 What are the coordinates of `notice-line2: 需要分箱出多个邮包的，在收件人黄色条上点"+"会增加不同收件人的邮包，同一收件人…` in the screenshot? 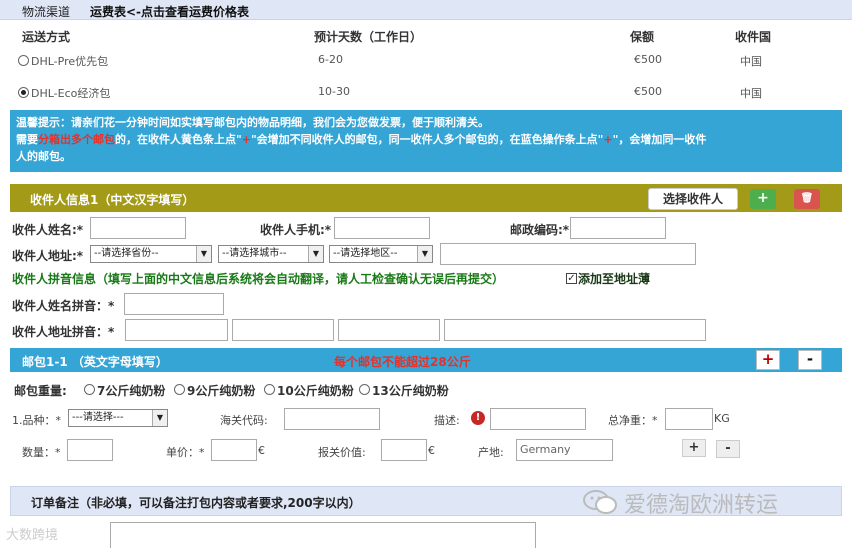 It's located at (361, 139).